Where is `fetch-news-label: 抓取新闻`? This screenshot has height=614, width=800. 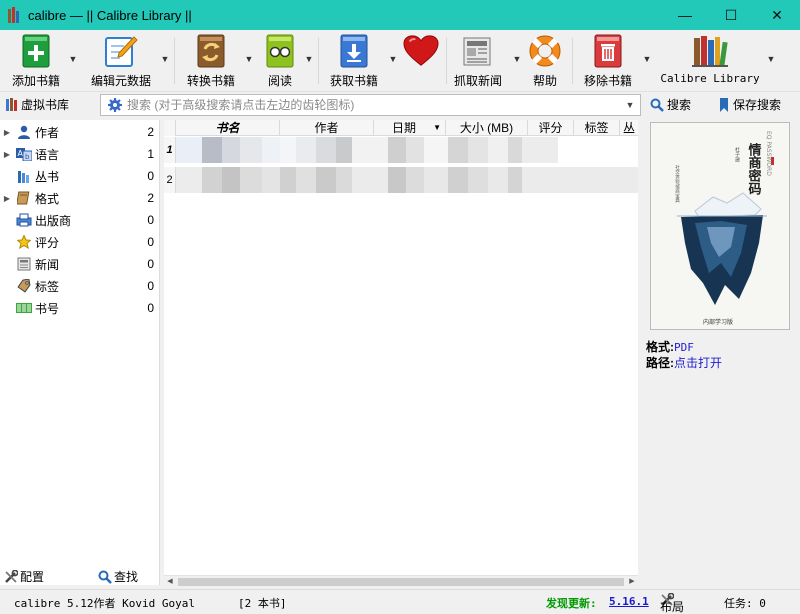
fetch-news-label: 抓取新闻 is located at coordinates (477, 81).